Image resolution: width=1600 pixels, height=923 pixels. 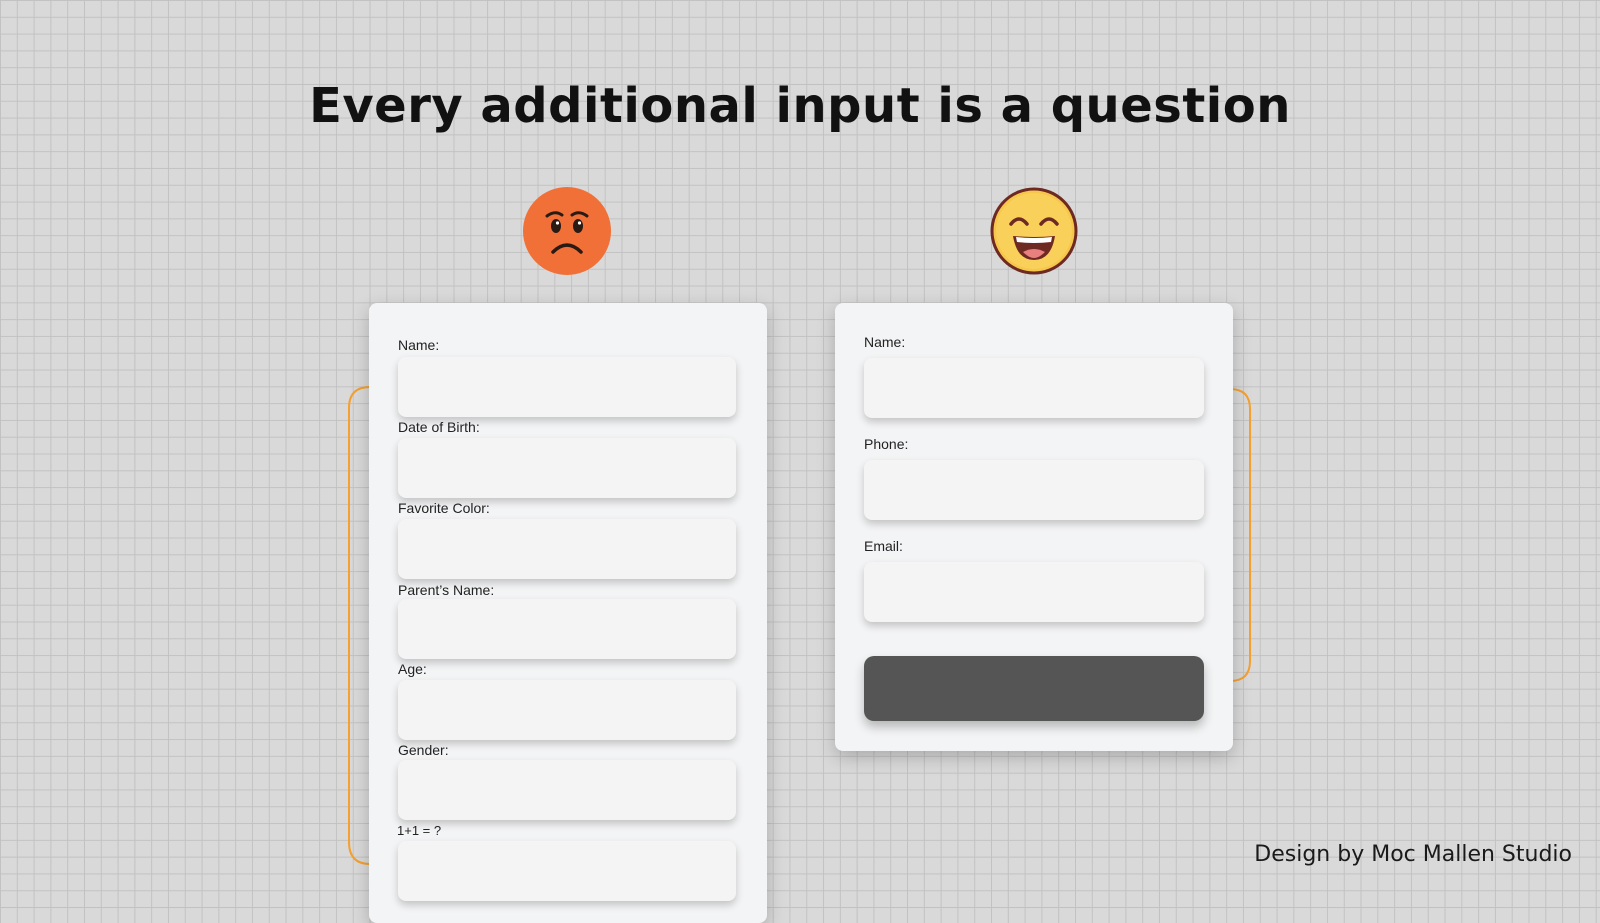 I want to click on submit-button, so click(x=1034, y=688).